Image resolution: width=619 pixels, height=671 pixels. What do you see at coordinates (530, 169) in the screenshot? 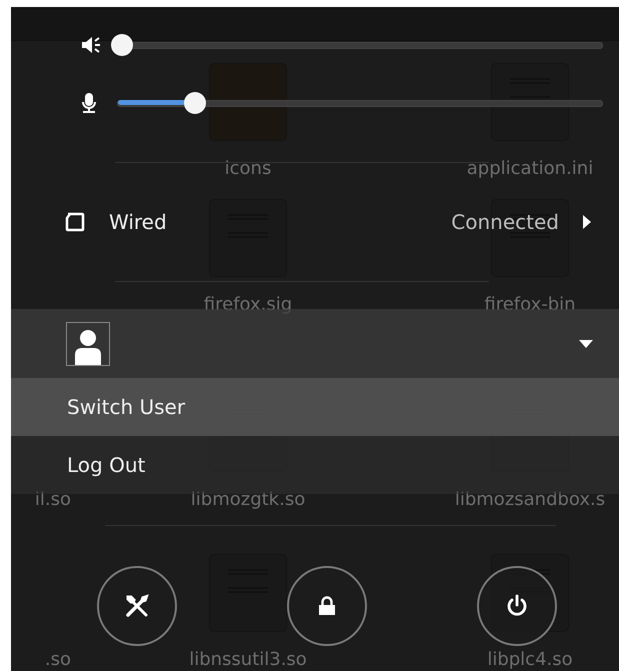
I see `file-name: application.ini` at bounding box center [530, 169].